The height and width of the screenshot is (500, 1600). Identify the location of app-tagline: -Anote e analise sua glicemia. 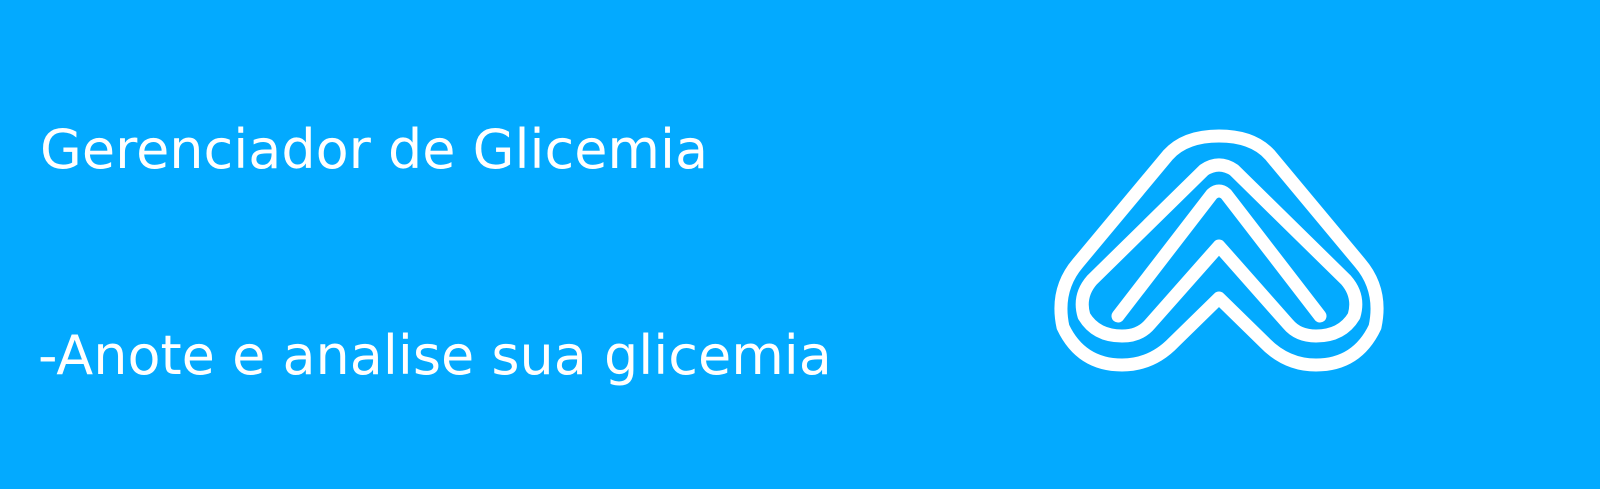
(435, 355).